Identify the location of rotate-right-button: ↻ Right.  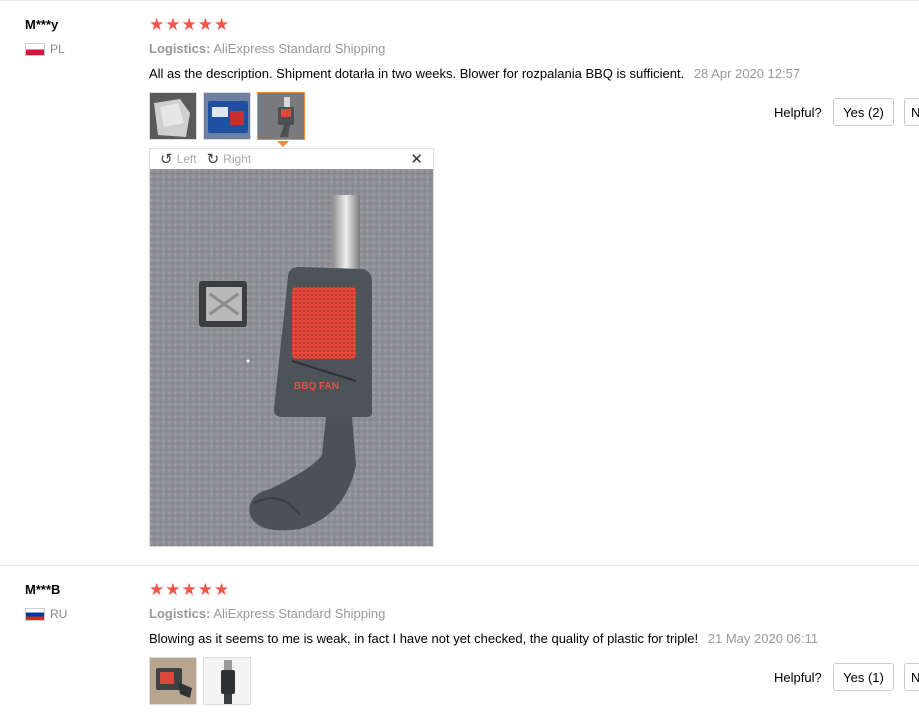
(229, 159).